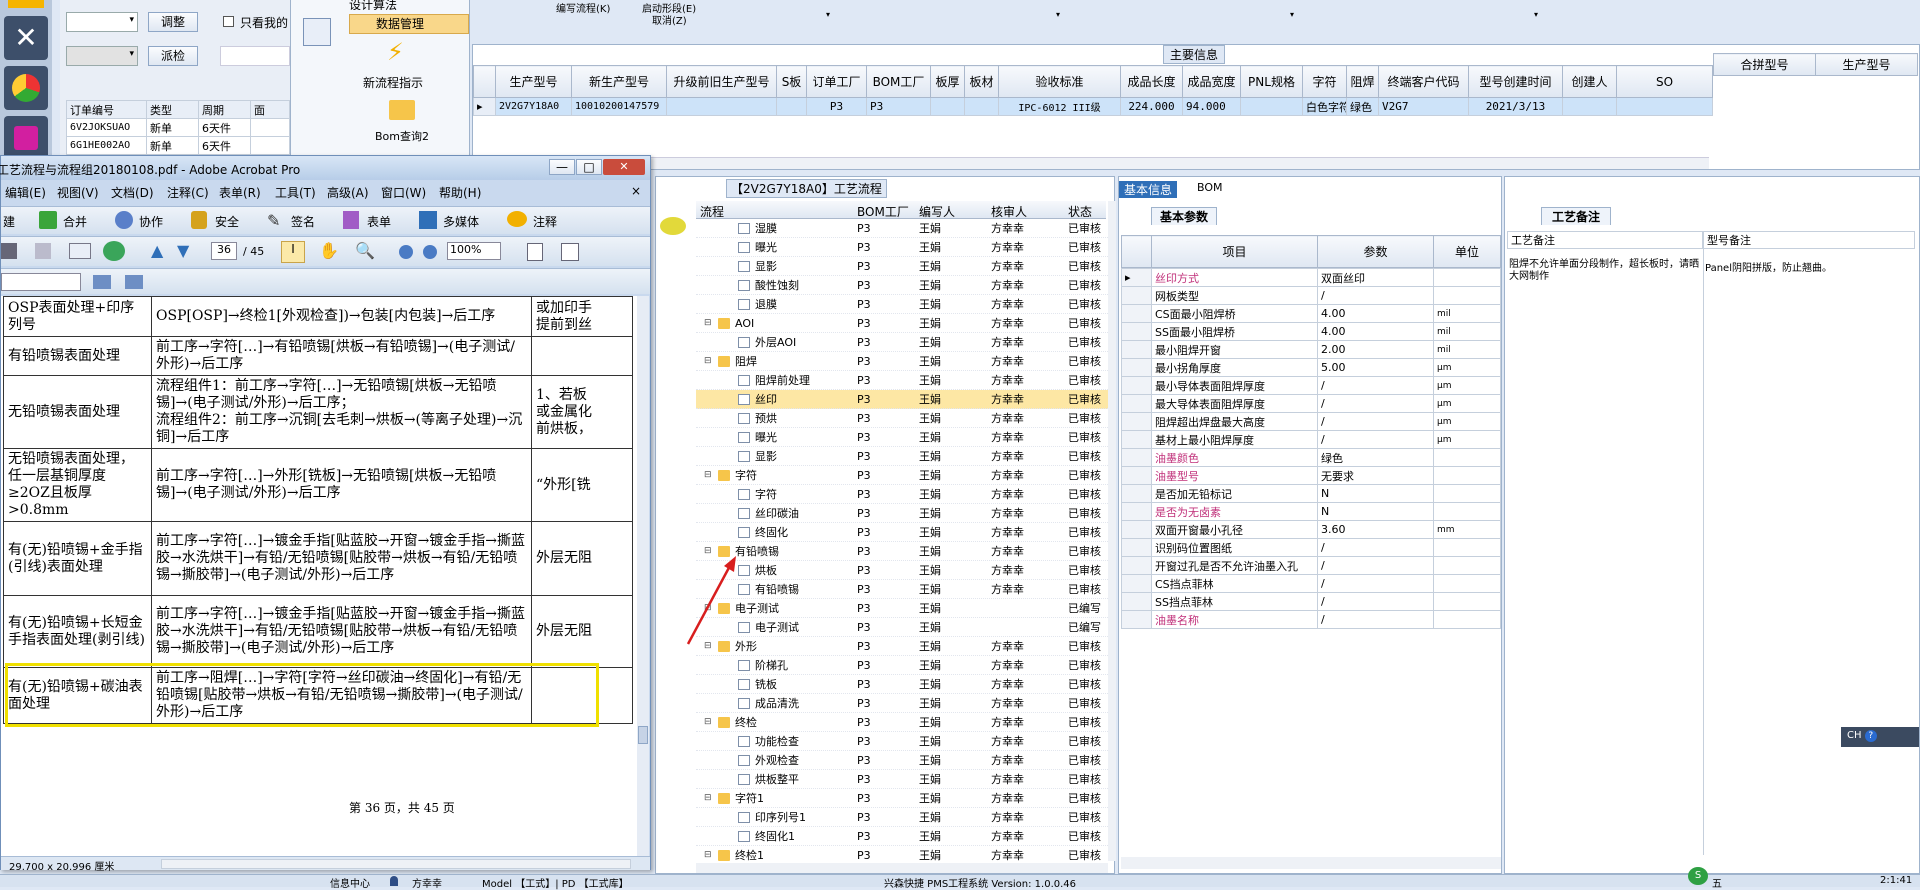 Image resolution: width=1920 pixels, height=890 pixels. Describe the element at coordinates (474, 251) in the screenshot. I see `zoom-select: 100%` at that location.